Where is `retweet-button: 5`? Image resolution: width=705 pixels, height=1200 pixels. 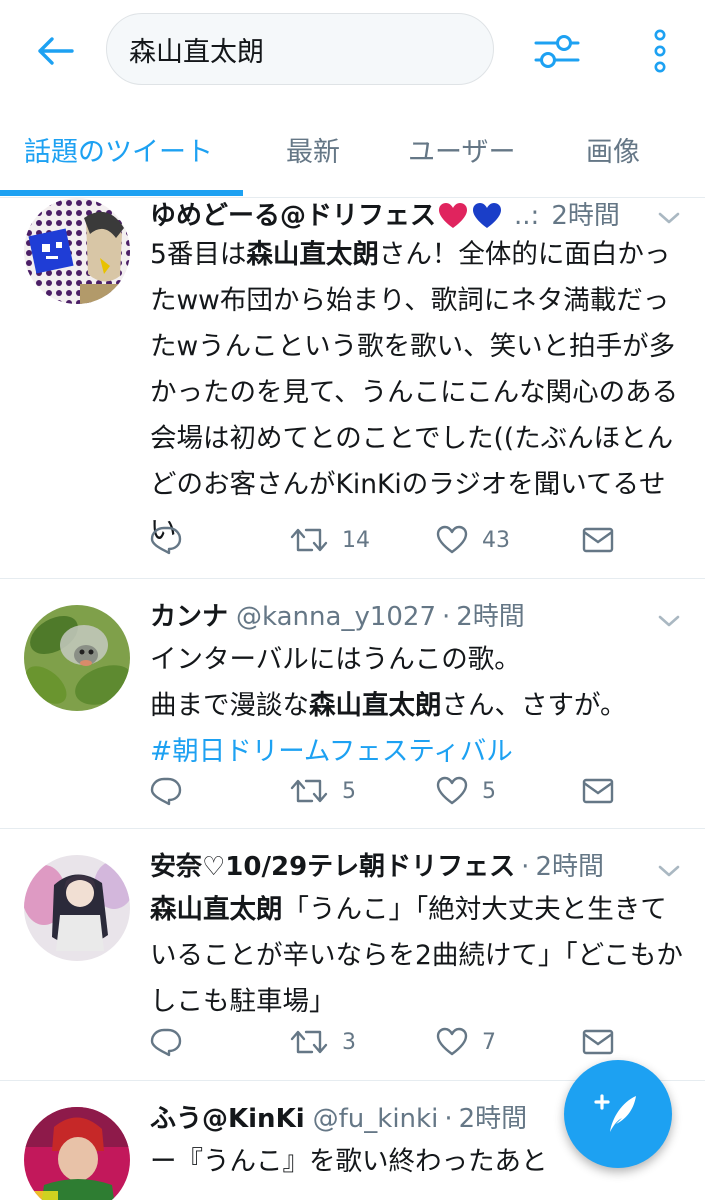
retweet-button: 5 is located at coordinates (323, 791).